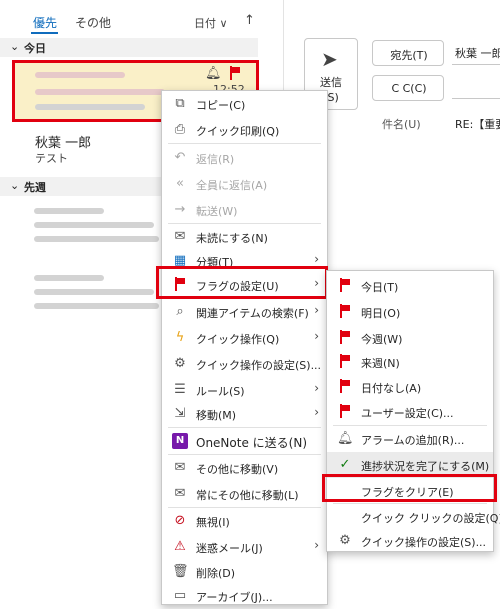 This screenshot has height=609, width=500. I want to click on menu-item-mark-unread: ✉ 未読にする(N), so click(244, 237).